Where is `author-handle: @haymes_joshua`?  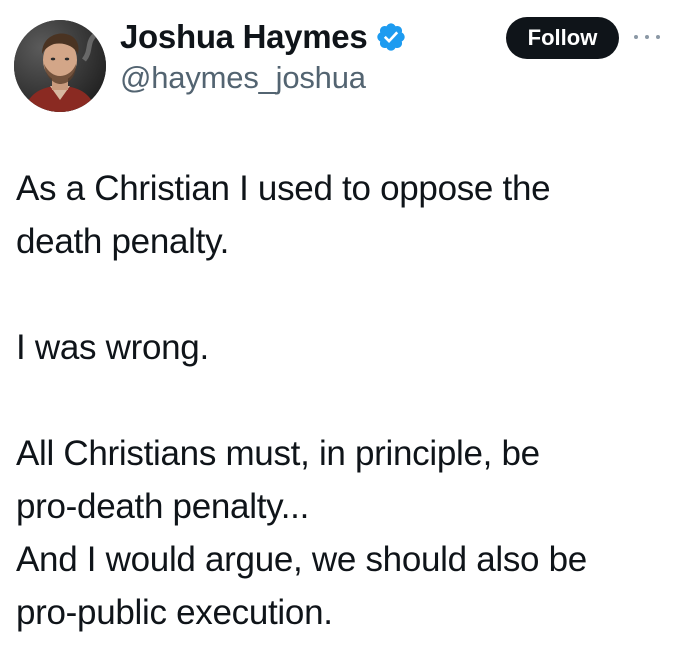
author-handle: @haymes_joshua is located at coordinates (243, 78).